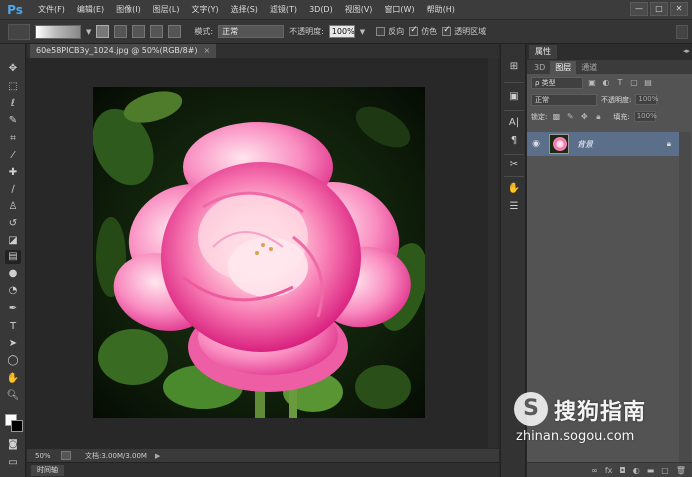  What do you see at coordinates (514, 67) in the screenshot?
I see `history-panel-icon: ⊞` at bounding box center [514, 67].